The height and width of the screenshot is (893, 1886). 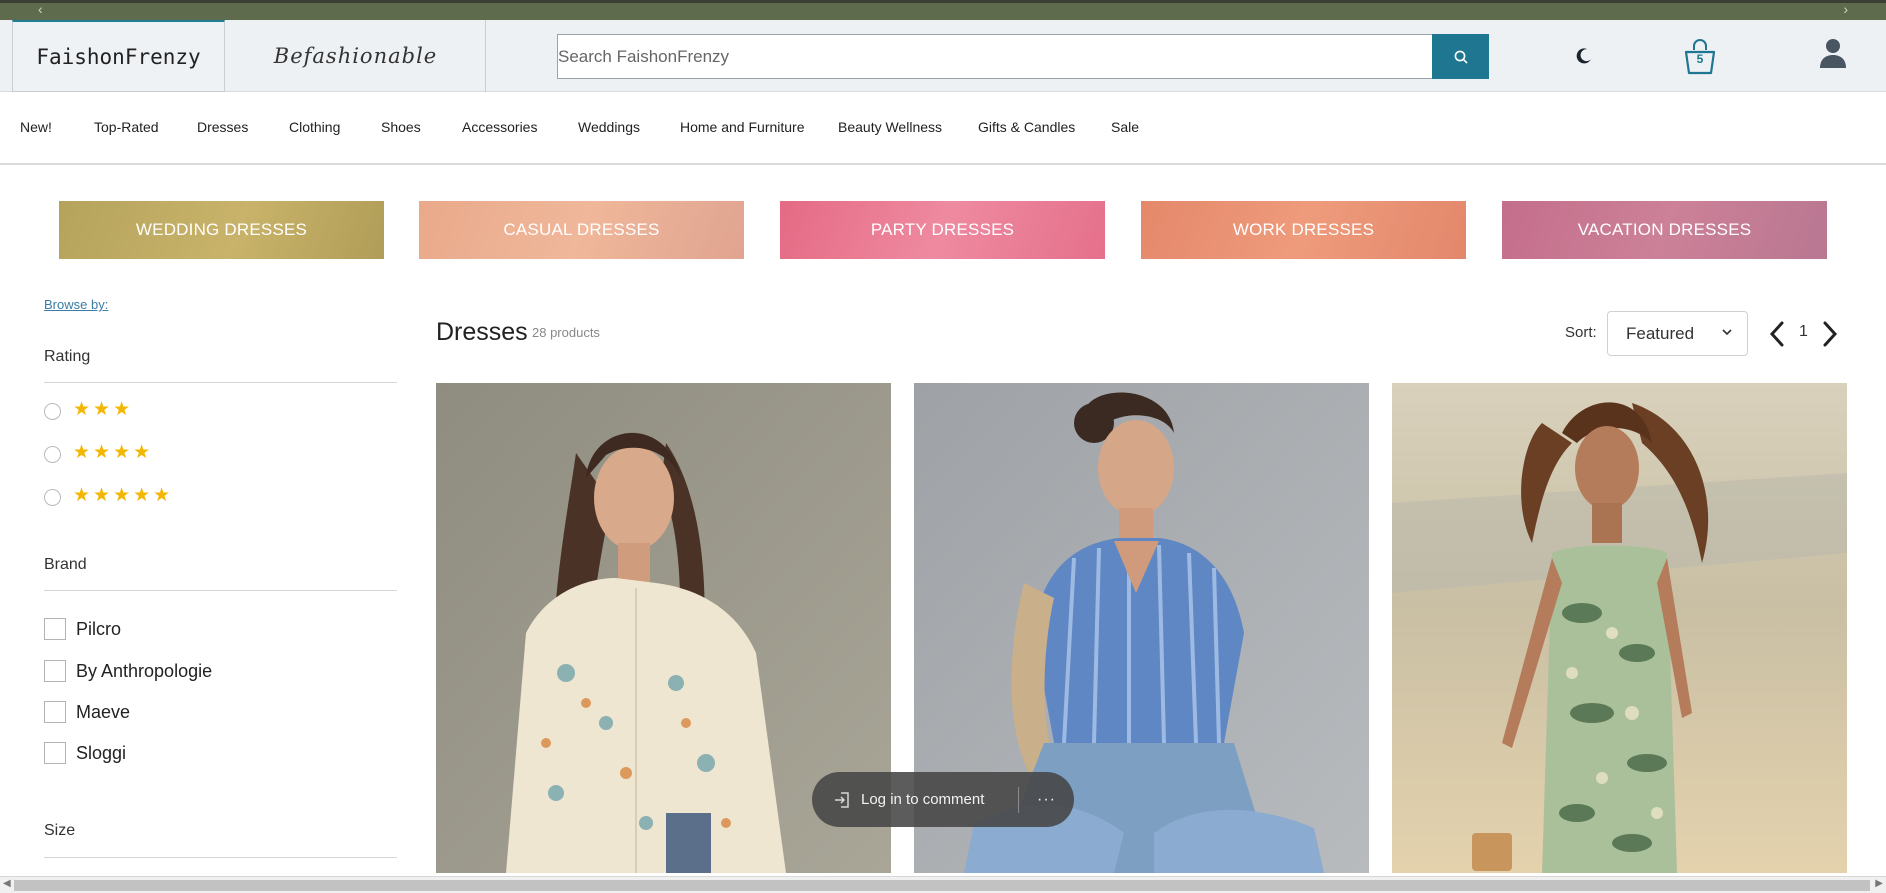 What do you see at coordinates (1845, 9) in the screenshot?
I see `chevron-right-icon: ›` at bounding box center [1845, 9].